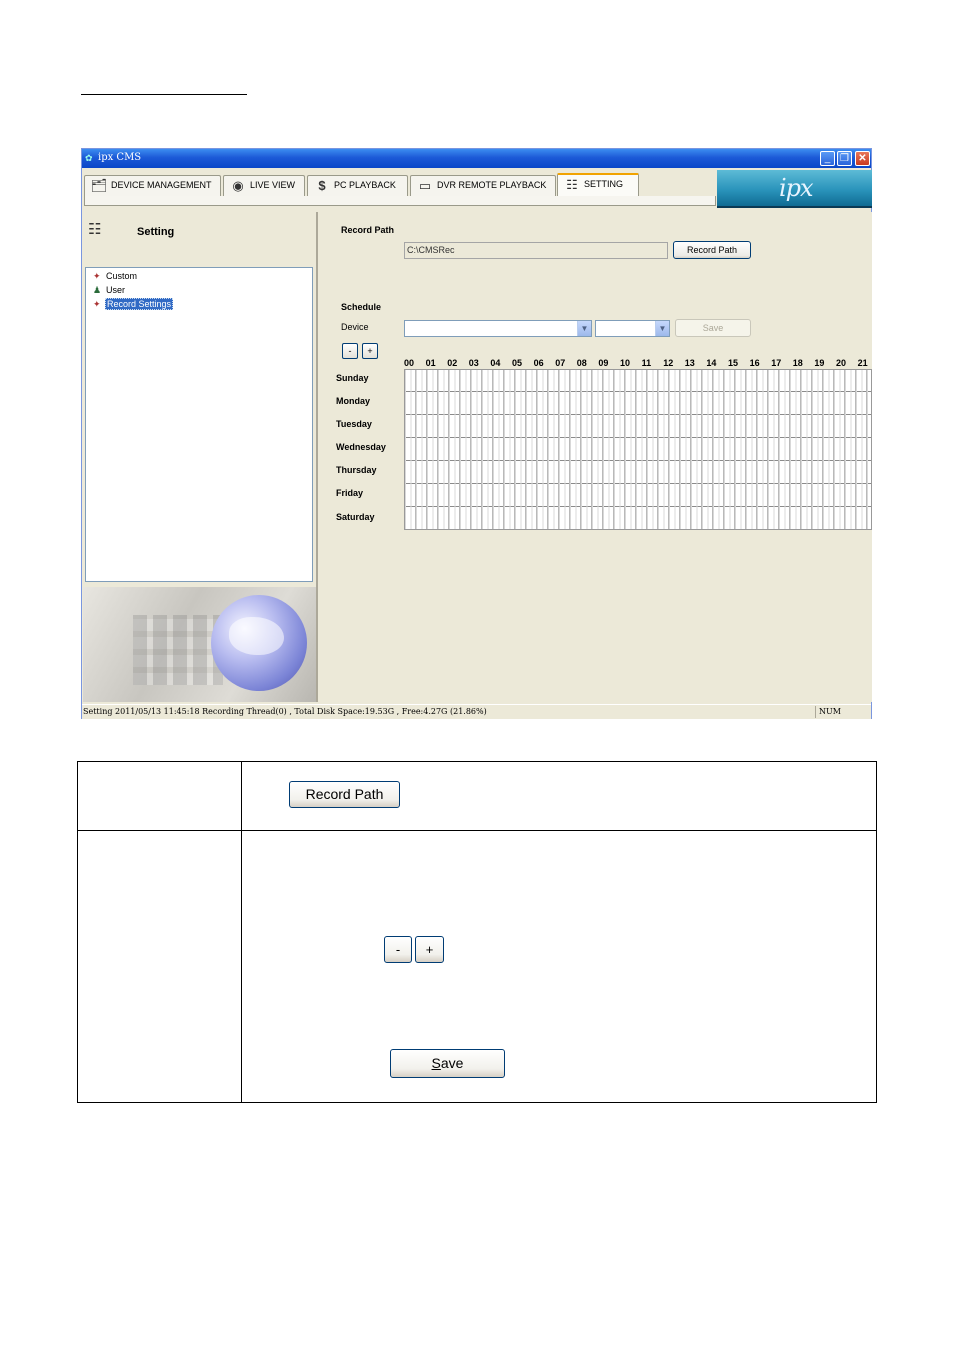 Image resolution: width=954 pixels, height=1355 pixels. What do you see at coordinates (646, 363) in the screenshot?
I see `hour-label: 11` at bounding box center [646, 363].